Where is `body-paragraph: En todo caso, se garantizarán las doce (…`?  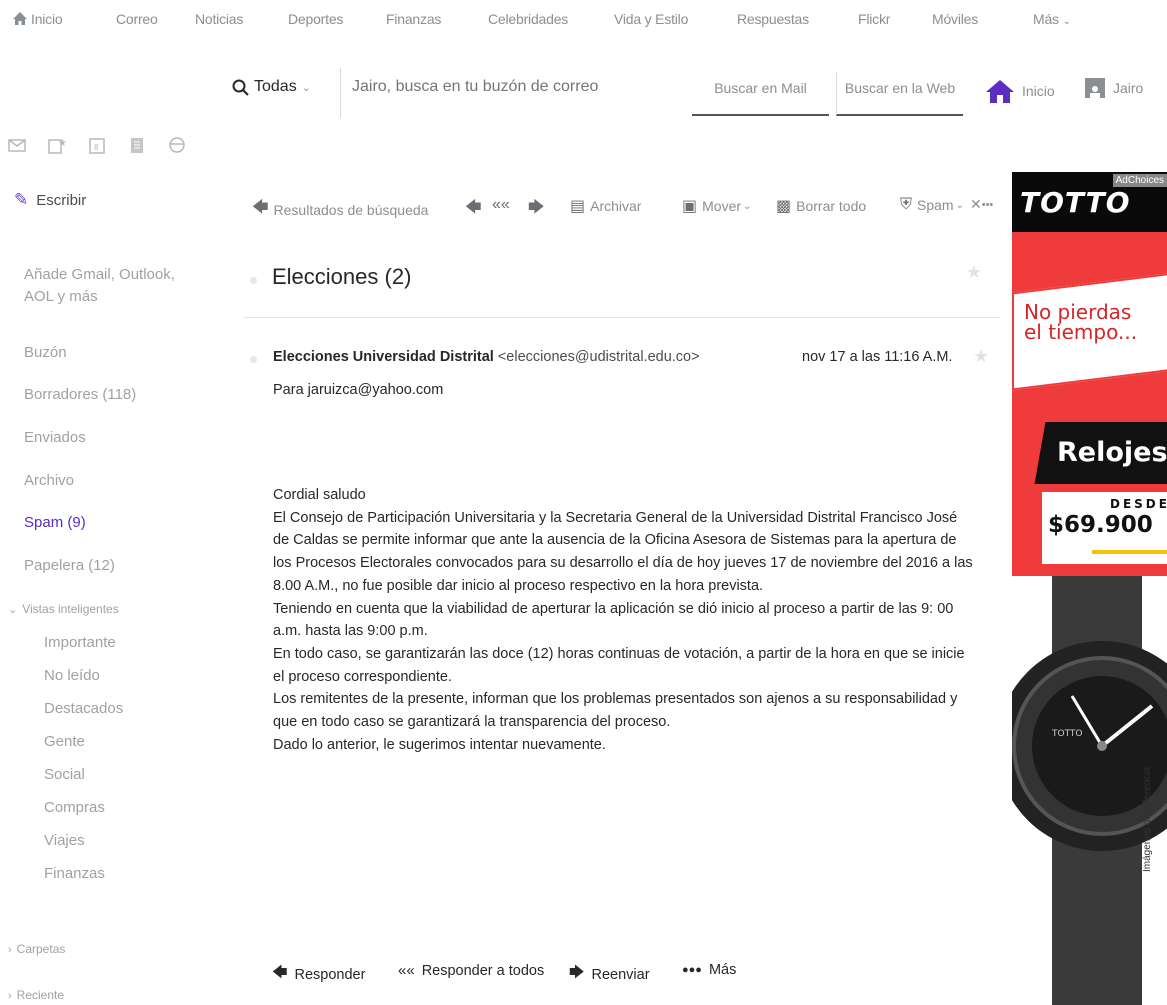 body-paragraph: En todo caso, se garantizarán las doce (… is located at coordinates (619, 665).